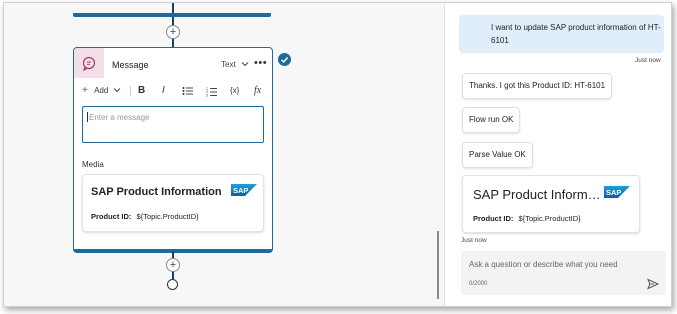 This screenshot has width=677, height=314. I want to click on bot-message-text: Thanks. I got this Product ID: HT-6101, so click(537, 85).